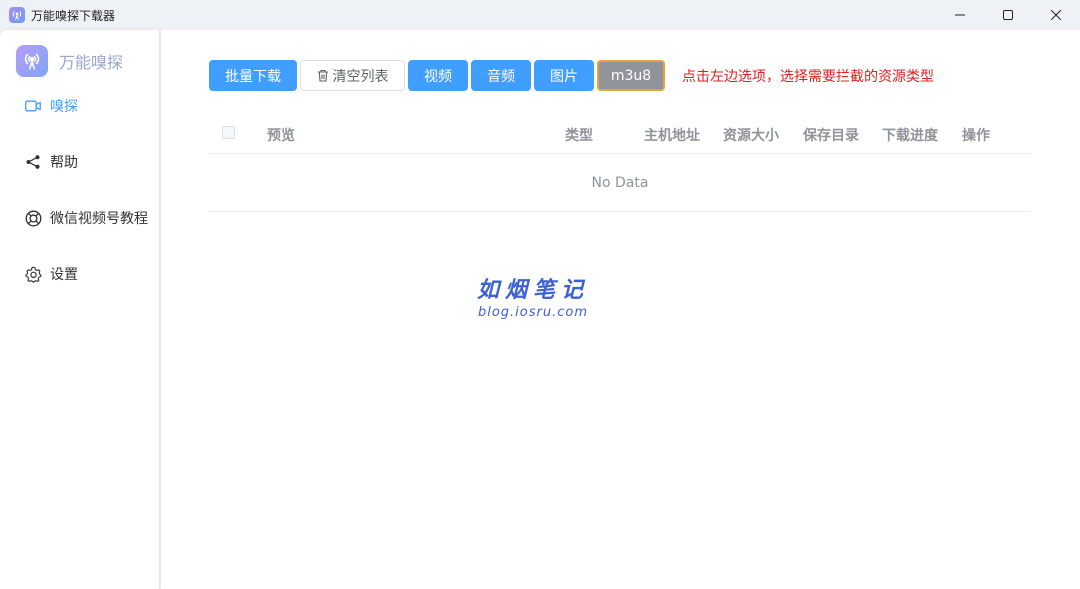  What do you see at coordinates (360, 76) in the screenshot?
I see `clear-list-label: 清空列表` at bounding box center [360, 76].